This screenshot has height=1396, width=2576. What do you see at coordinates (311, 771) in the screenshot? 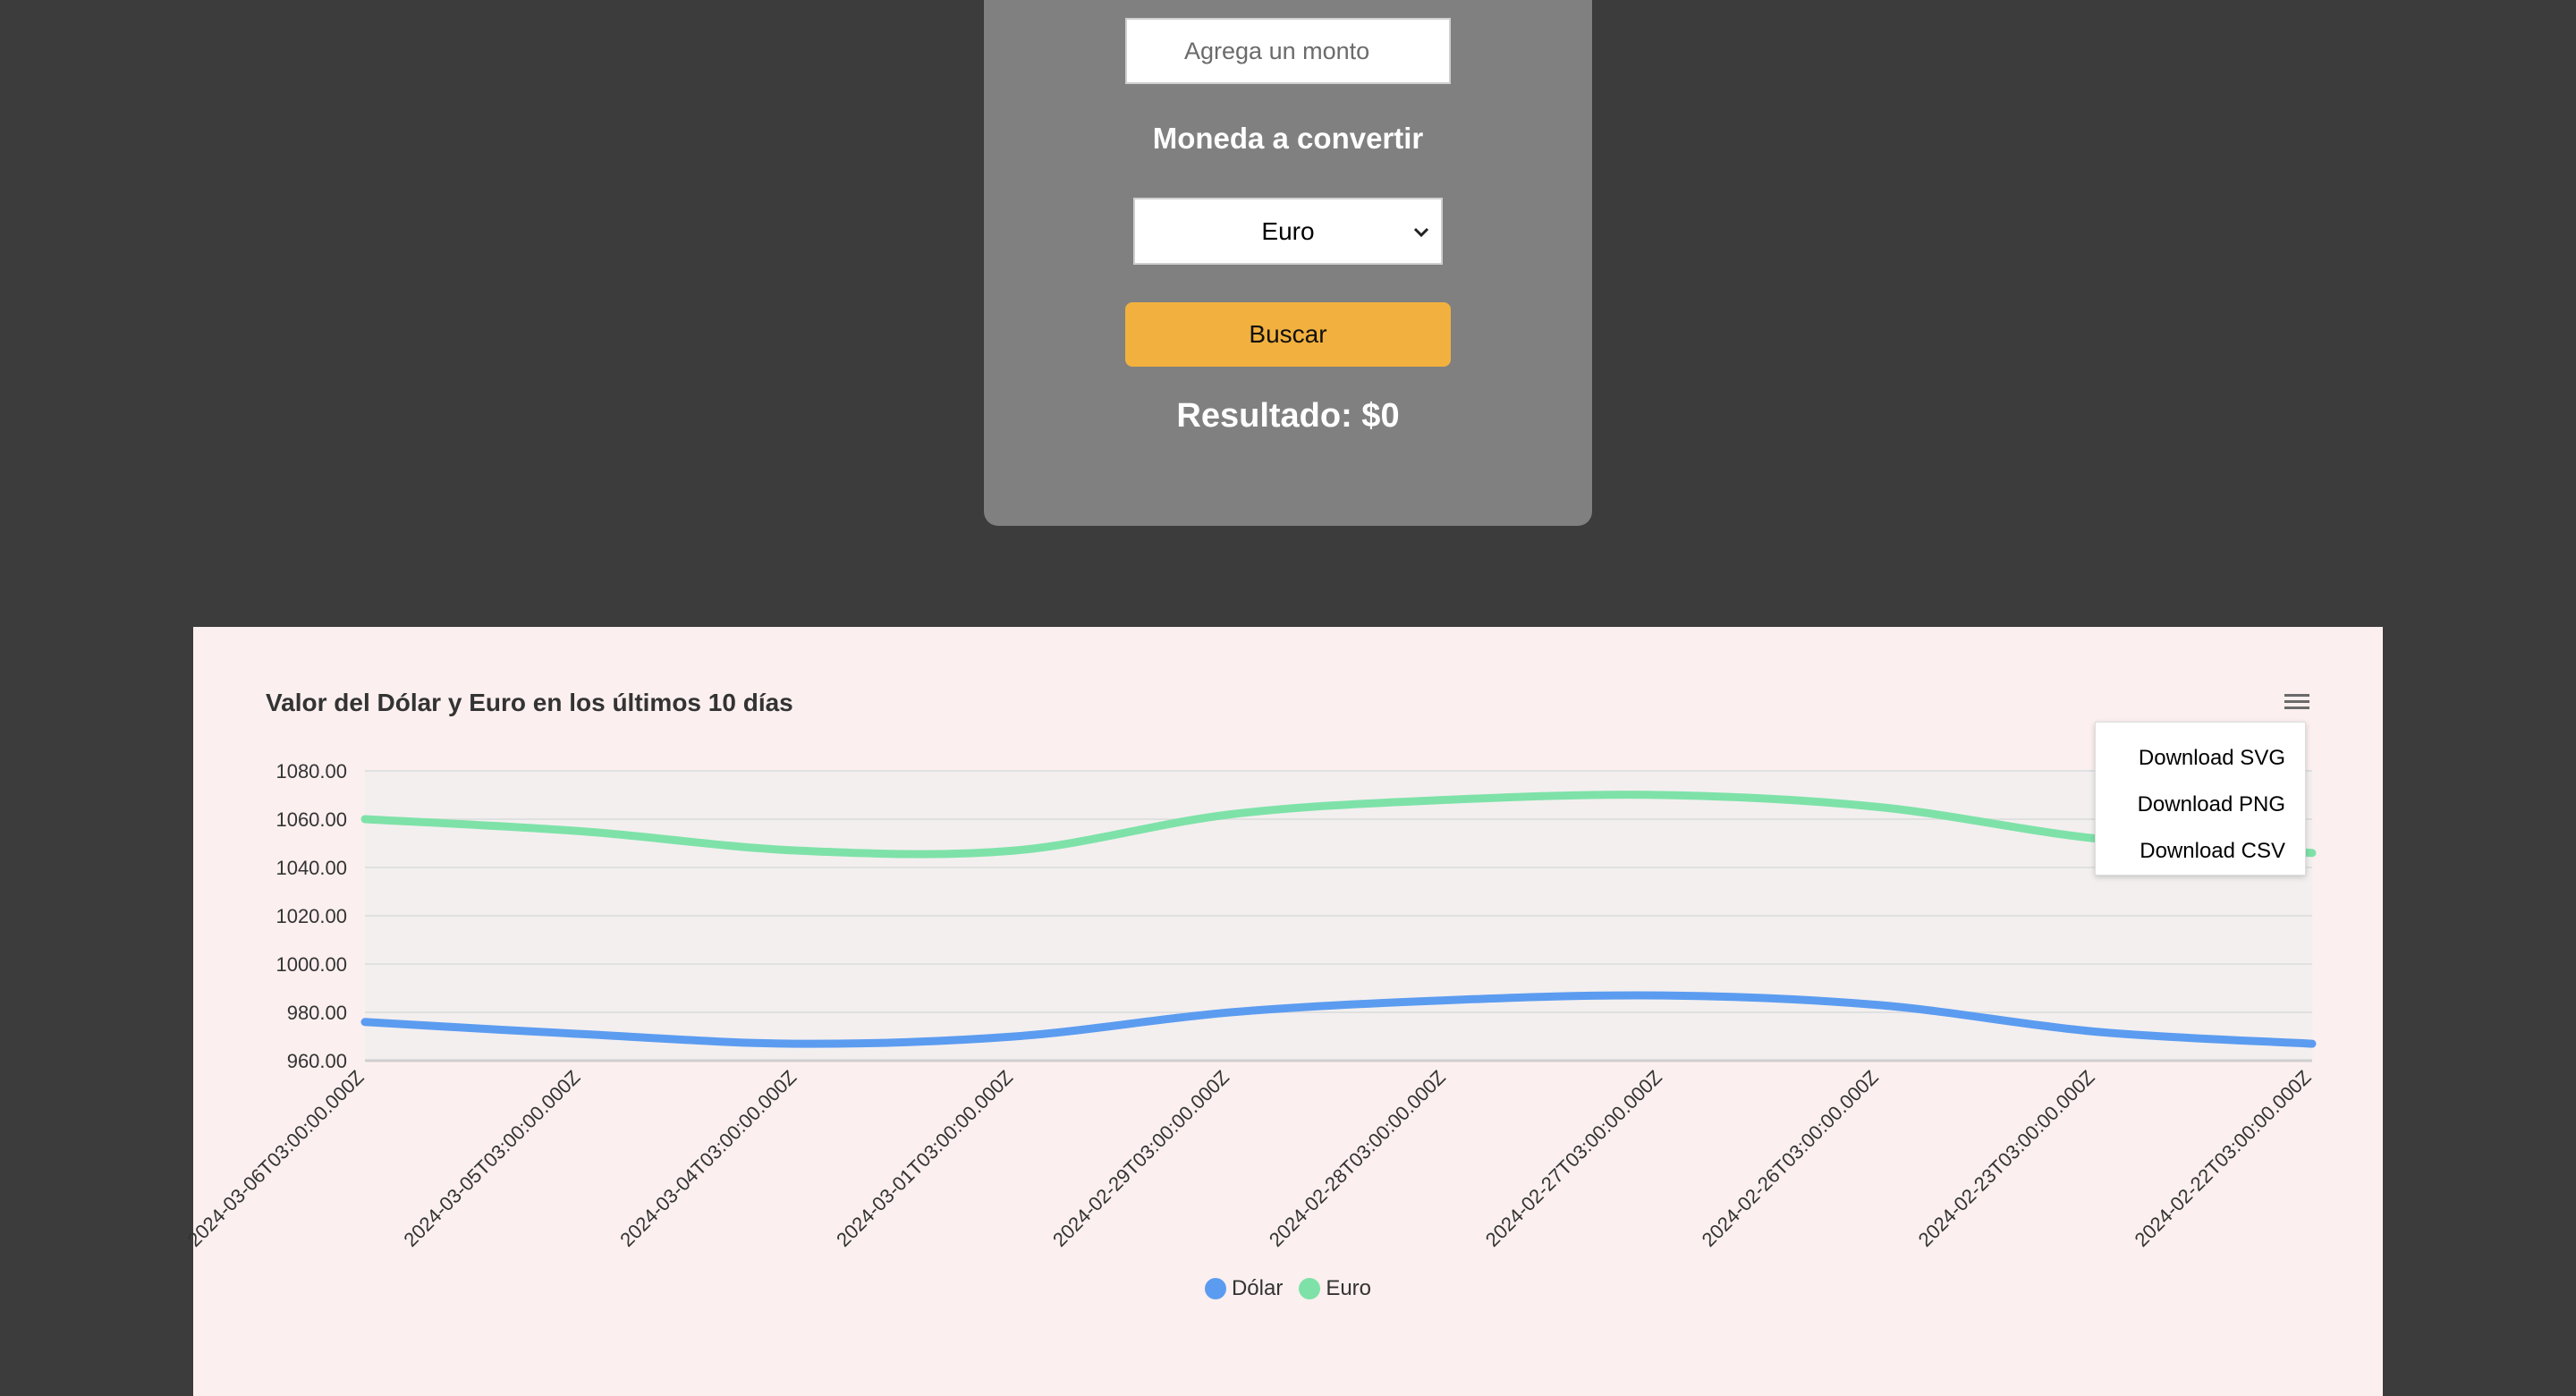
I see `y-tick-label: 1080.00` at bounding box center [311, 771].